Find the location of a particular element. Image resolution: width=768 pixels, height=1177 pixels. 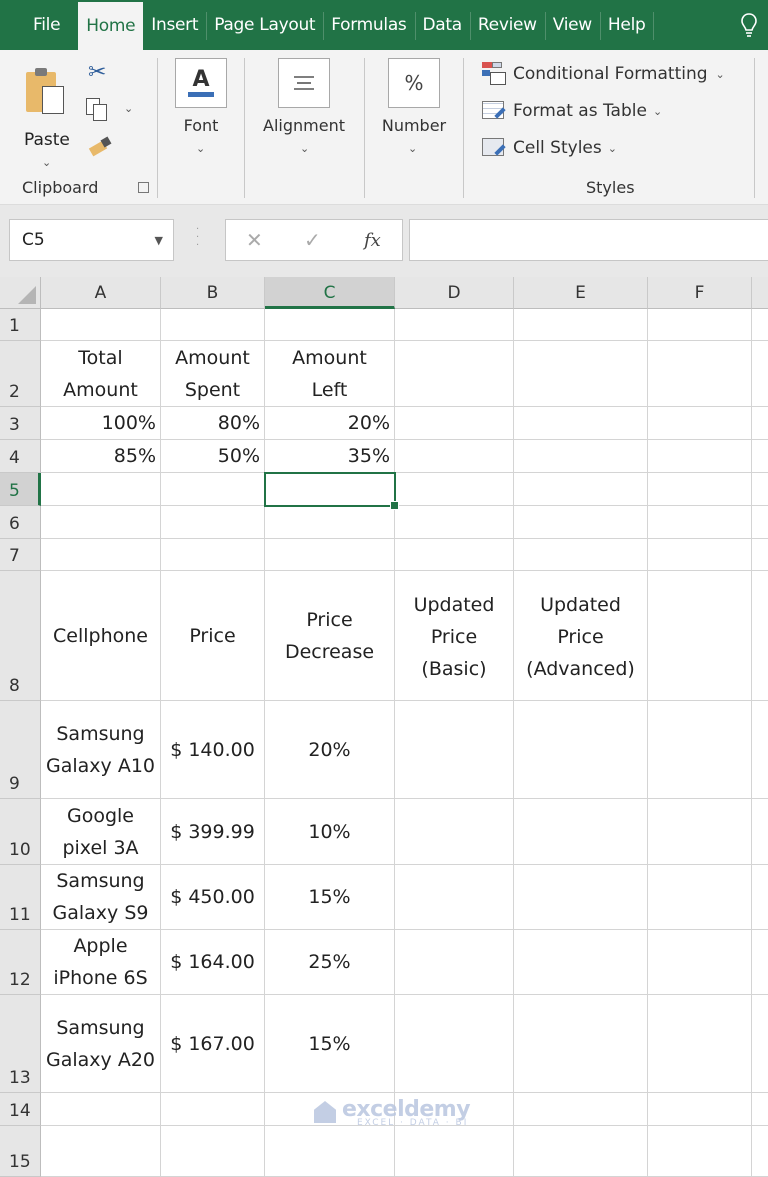

cell-g6 is located at coordinates (760, 522).